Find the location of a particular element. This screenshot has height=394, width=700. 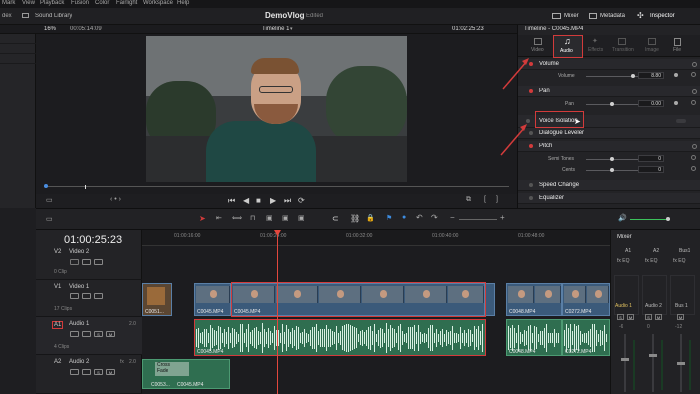

menu-view: View is located at coordinates (28, 3).